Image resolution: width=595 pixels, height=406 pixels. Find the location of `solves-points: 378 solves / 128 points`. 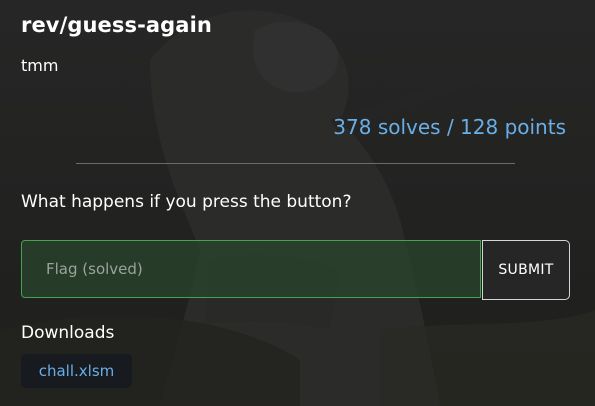

solves-points: 378 solves / 128 points is located at coordinates (449, 127).